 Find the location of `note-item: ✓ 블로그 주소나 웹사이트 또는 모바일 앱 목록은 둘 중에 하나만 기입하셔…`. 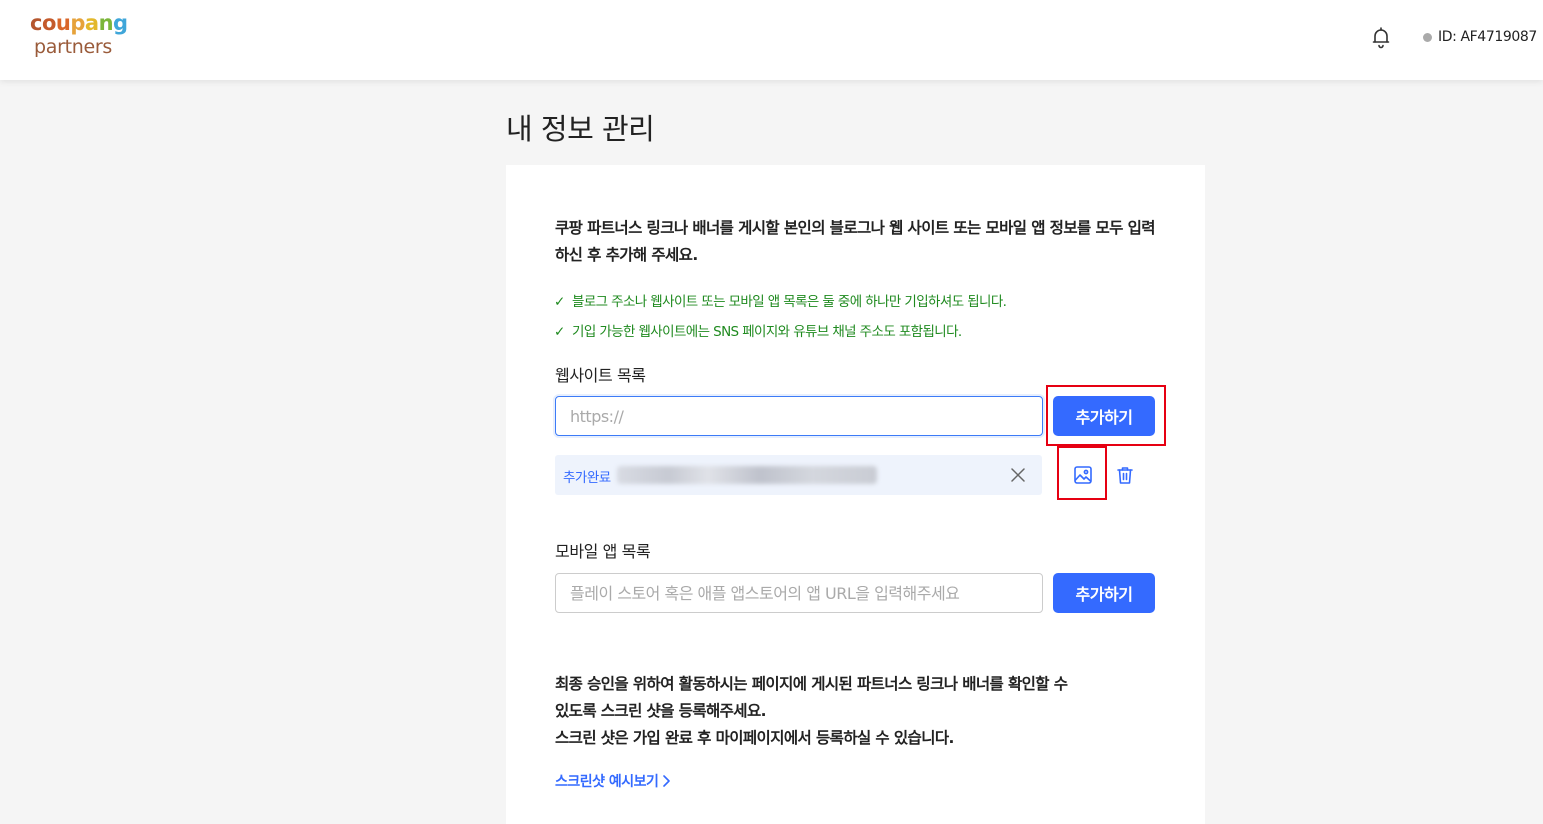

note-item: ✓ 블로그 주소나 웹사이트 또는 모바일 앱 목록은 둘 중에 하나만 기입하셔… is located at coordinates (864, 302).